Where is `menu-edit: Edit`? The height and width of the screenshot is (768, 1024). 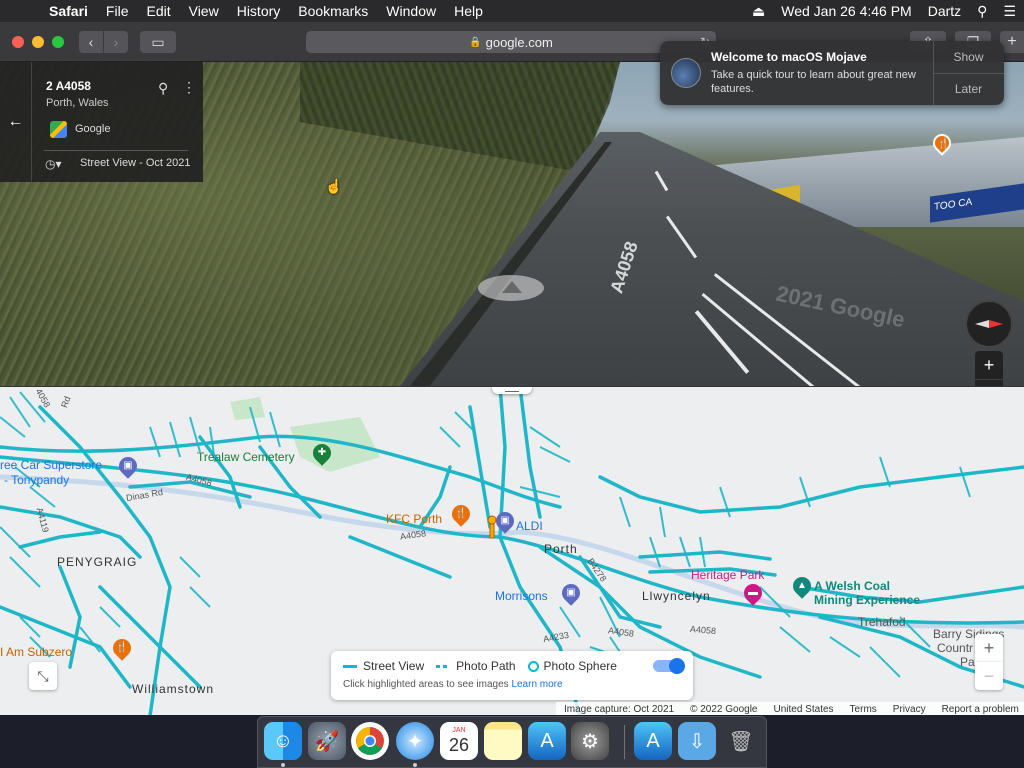 menu-edit: Edit is located at coordinates (158, 11).